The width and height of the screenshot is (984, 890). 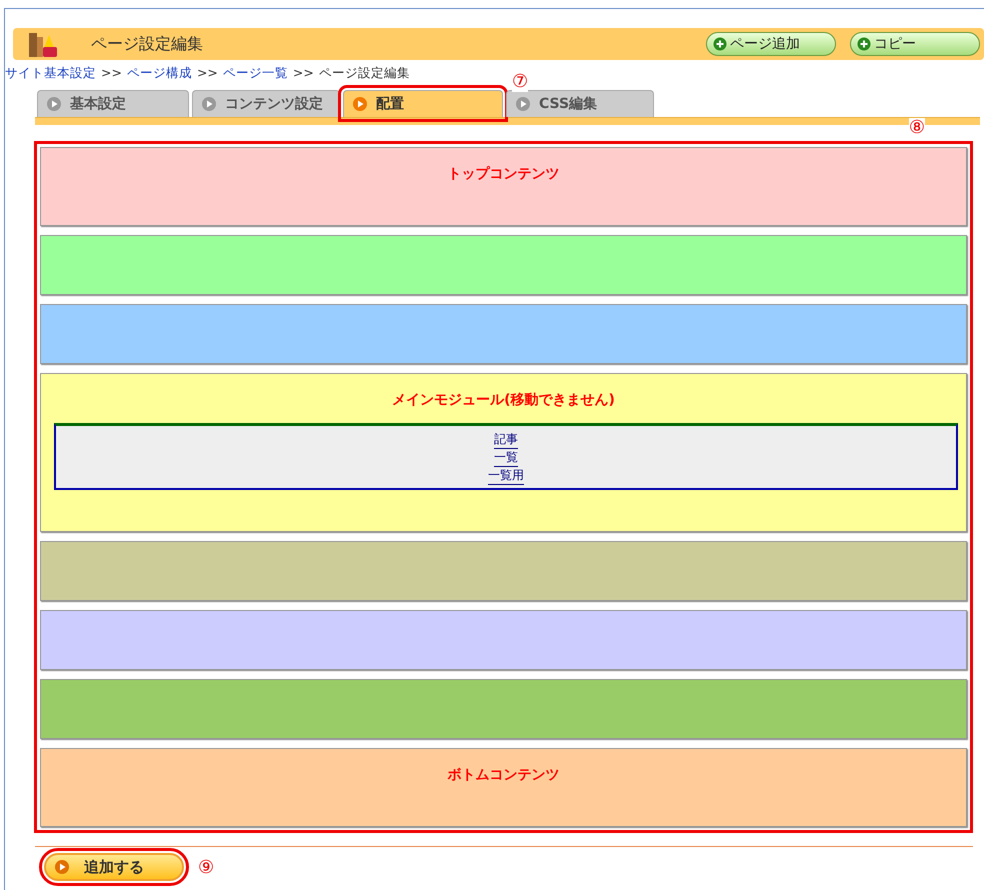 What do you see at coordinates (266, 103) in the screenshot?
I see `tab: コンテンツ設定` at bounding box center [266, 103].